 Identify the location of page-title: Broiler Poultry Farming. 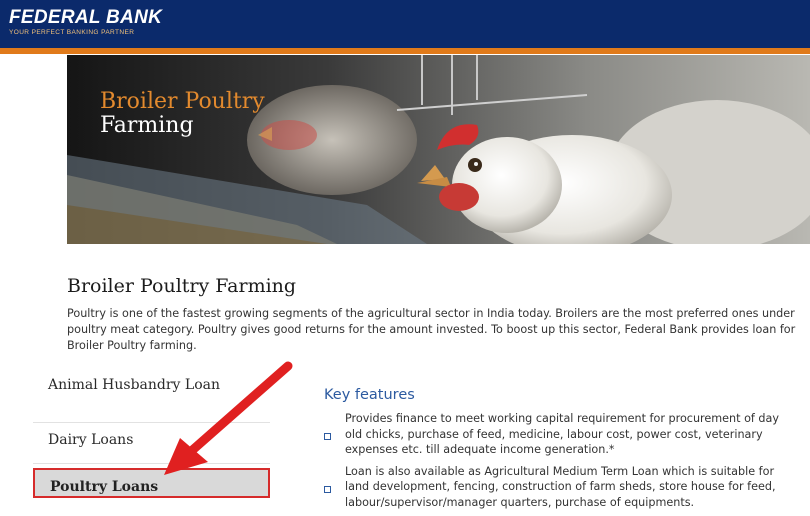
(182, 286).